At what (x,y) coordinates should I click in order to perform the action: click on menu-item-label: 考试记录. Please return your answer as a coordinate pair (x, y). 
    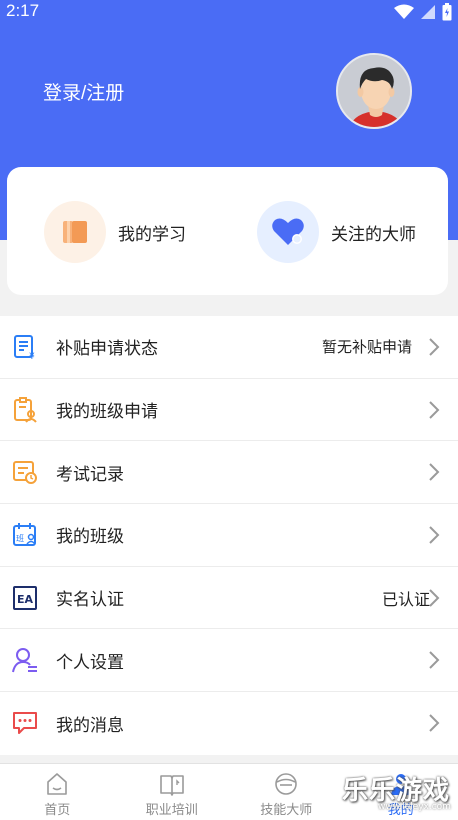
    Looking at the image, I should click on (90, 474).